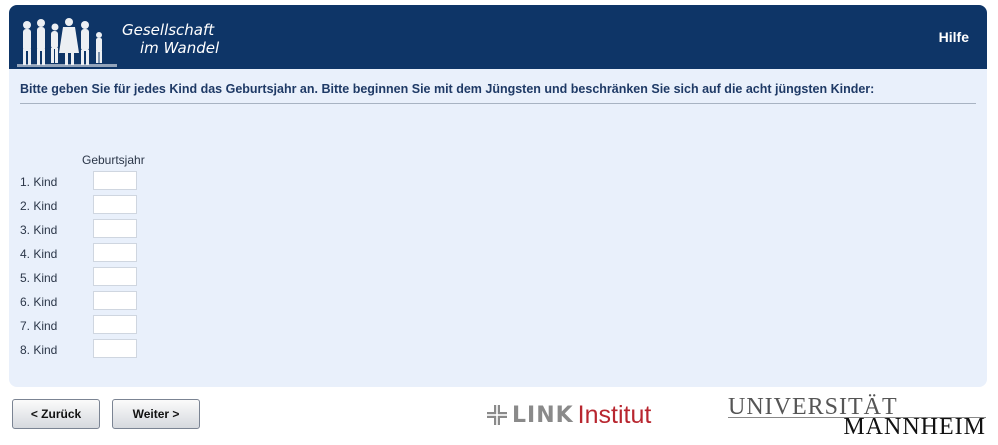 Image resolution: width=998 pixels, height=445 pixels. I want to click on gesellschaft-im-wandel-logo: Gesellschaft im Wandel, so click(132, 41).